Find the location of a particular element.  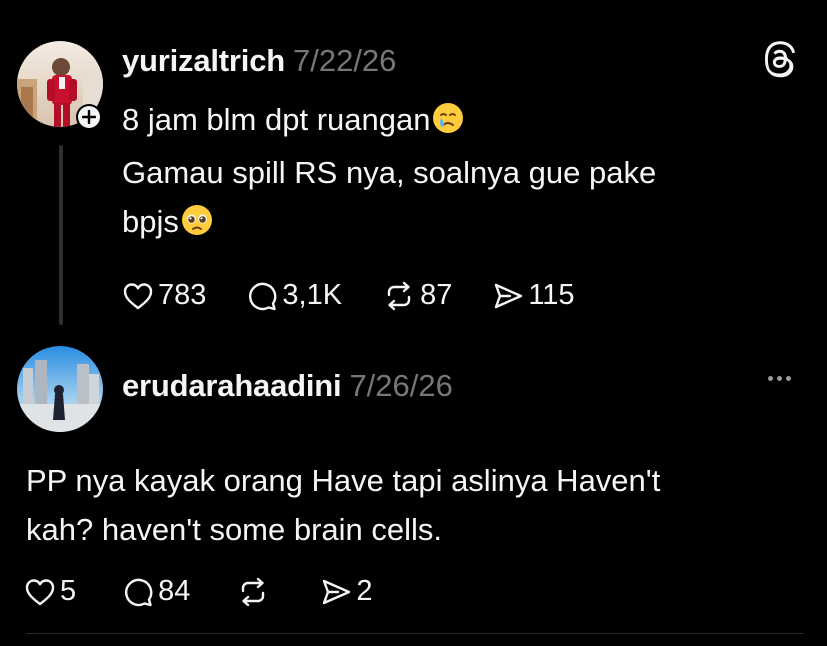

post-text-3: bpjs is located at coordinates (150, 221).